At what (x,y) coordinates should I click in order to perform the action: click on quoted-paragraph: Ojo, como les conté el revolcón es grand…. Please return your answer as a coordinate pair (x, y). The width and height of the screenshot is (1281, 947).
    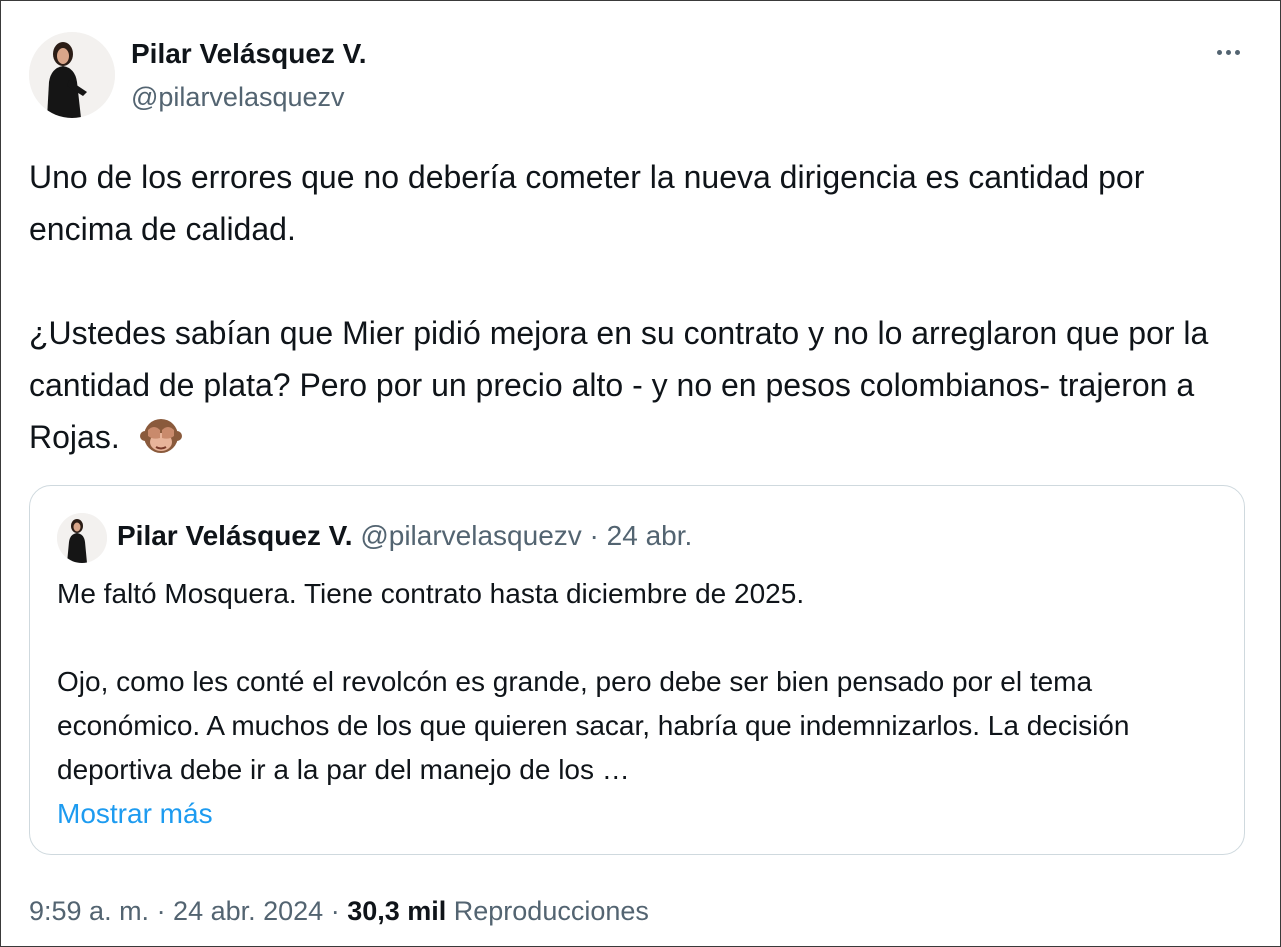
    Looking at the image, I should click on (593, 725).